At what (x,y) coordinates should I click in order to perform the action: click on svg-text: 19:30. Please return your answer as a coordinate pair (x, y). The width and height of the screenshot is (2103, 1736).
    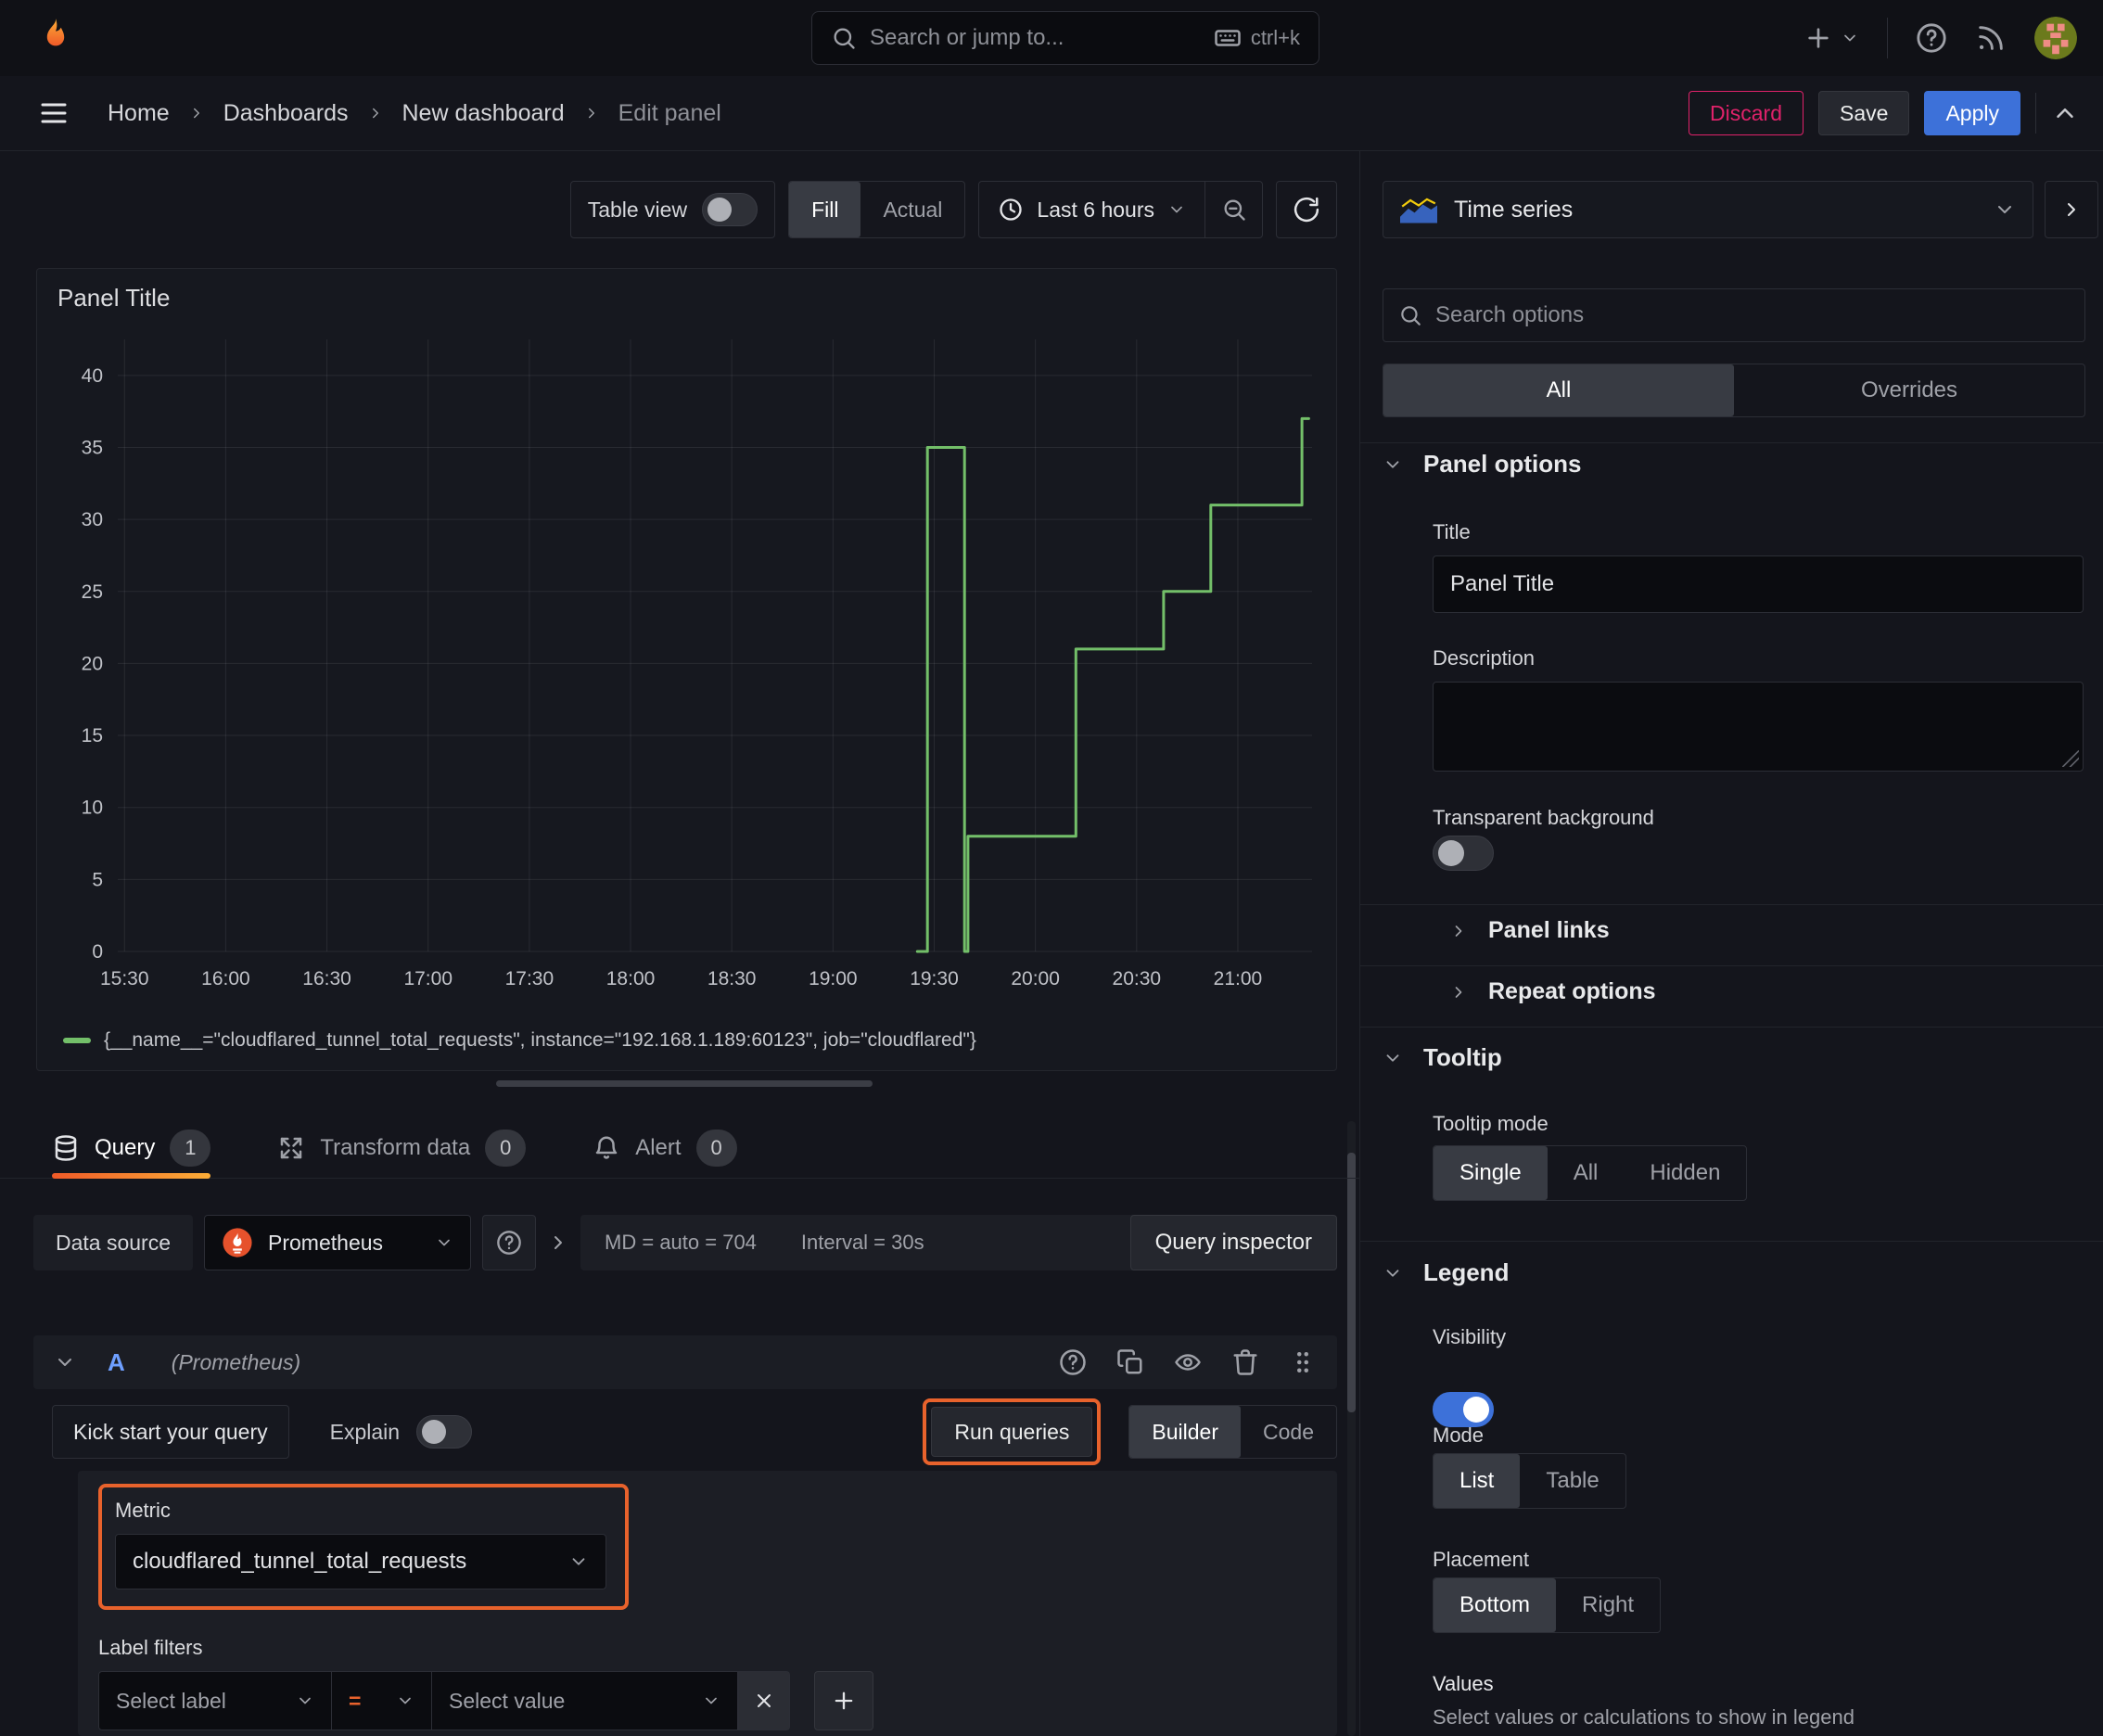
    Looking at the image, I should click on (934, 979).